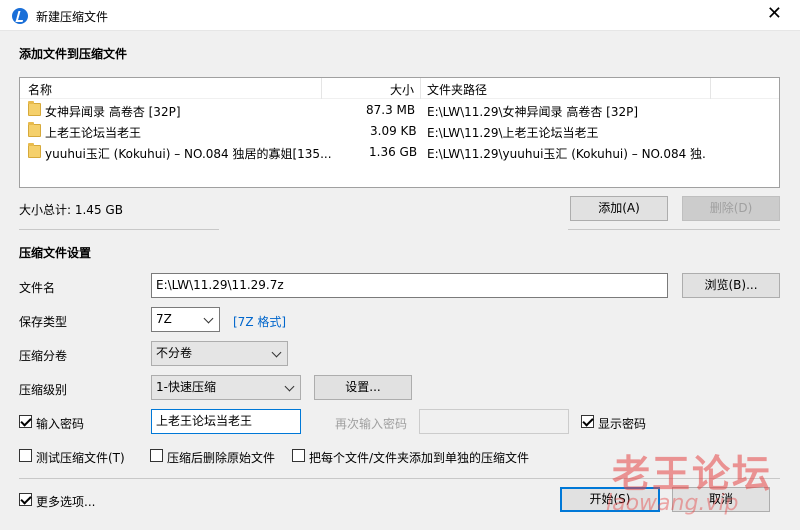  Describe the element at coordinates (298, 455) in the screenshot. I see `separate-archives-checkbox` at that location.